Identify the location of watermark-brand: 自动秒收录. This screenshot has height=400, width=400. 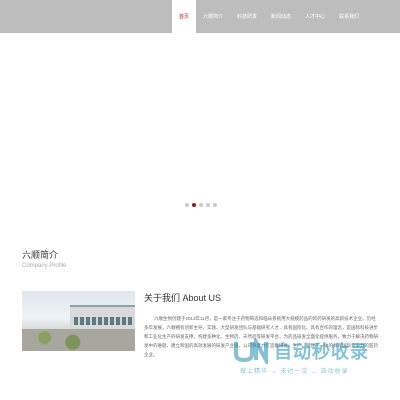
(321, 352).